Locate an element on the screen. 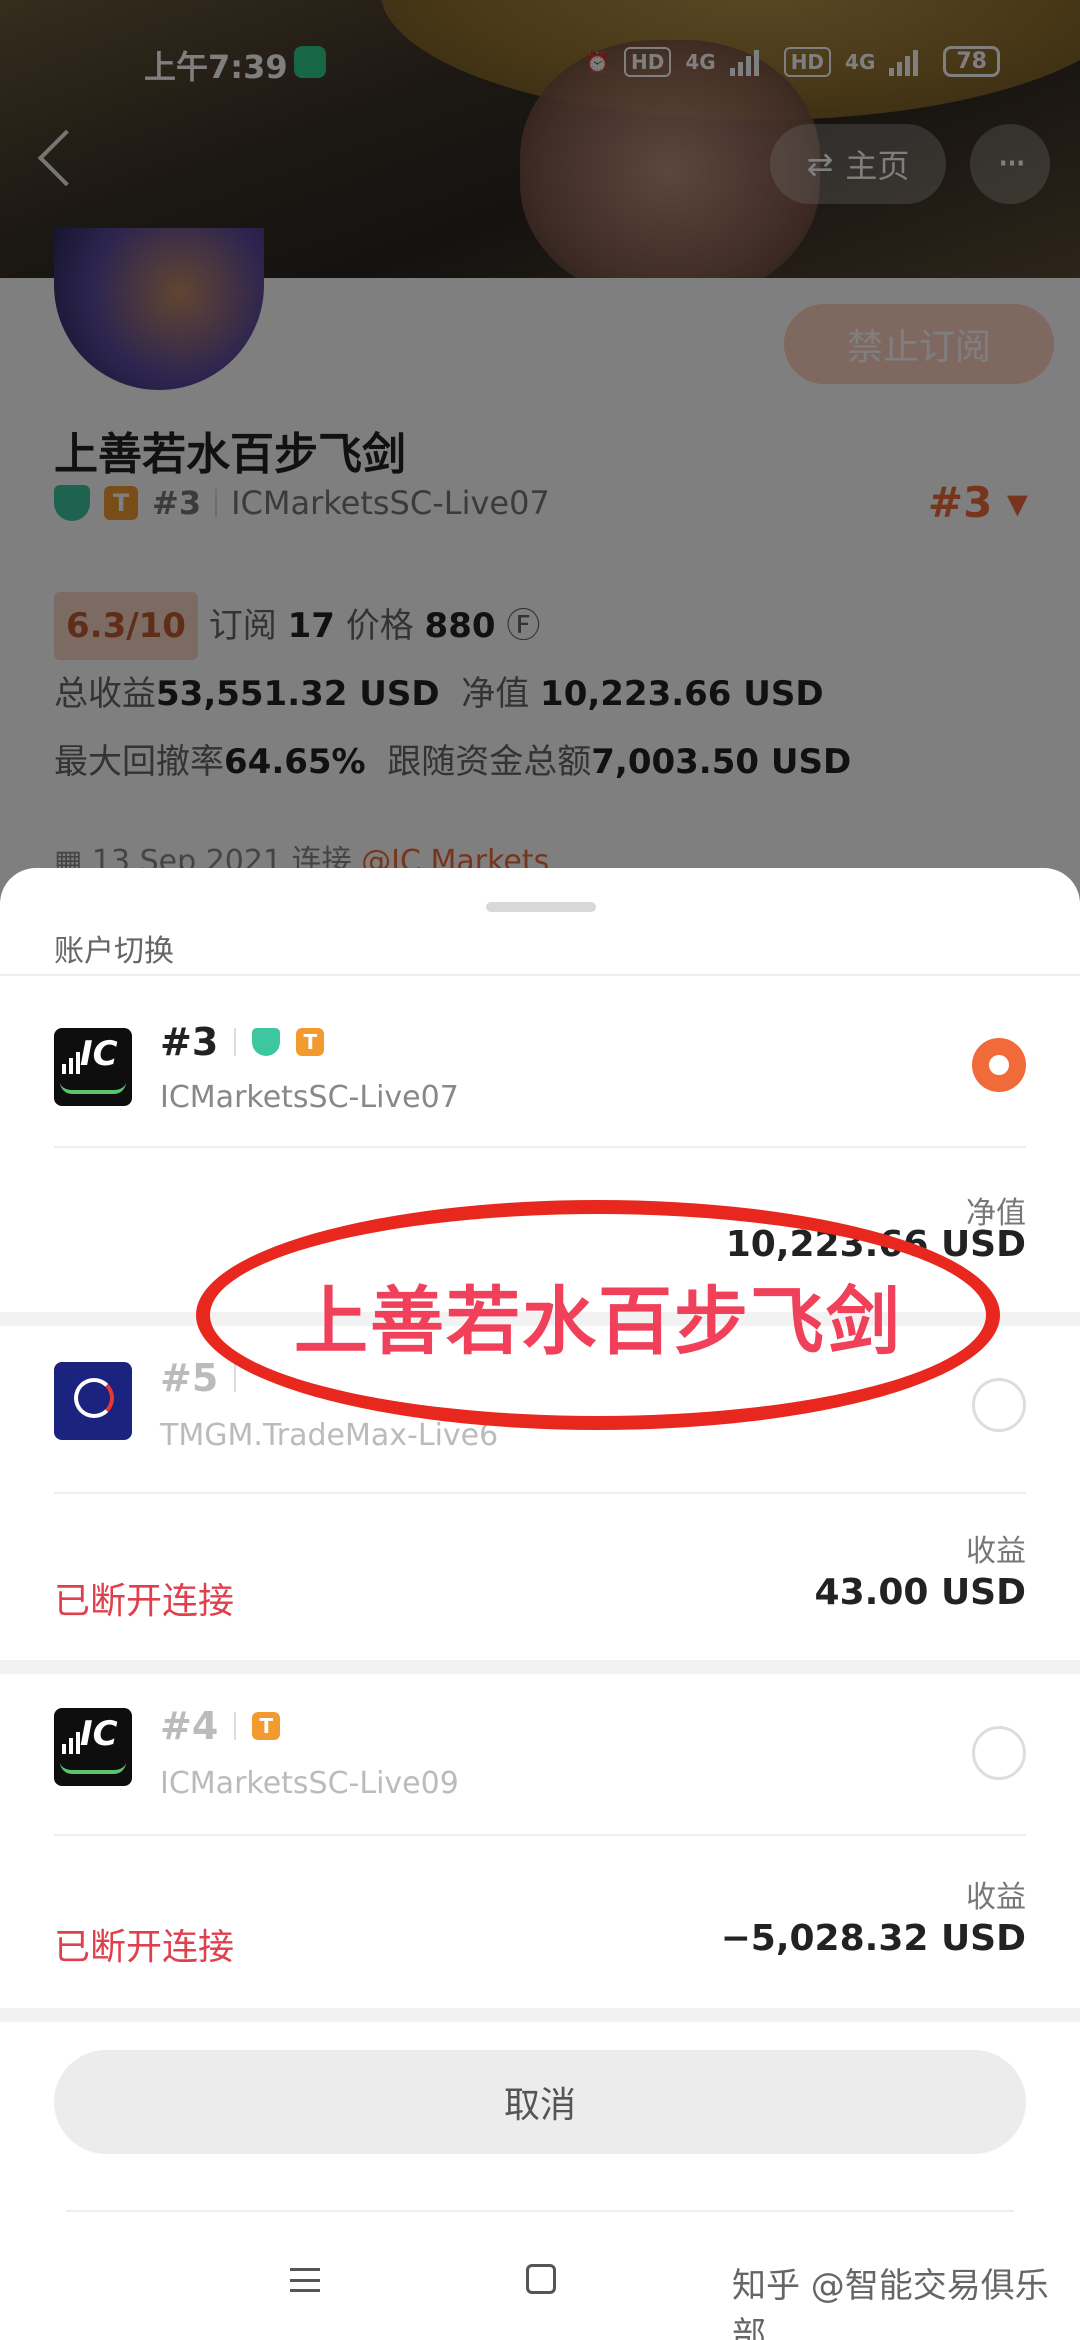 This screenshot has width=1080, height=2340. profit-value: −5,028.32 USD is located at coordinates (873, 1938).